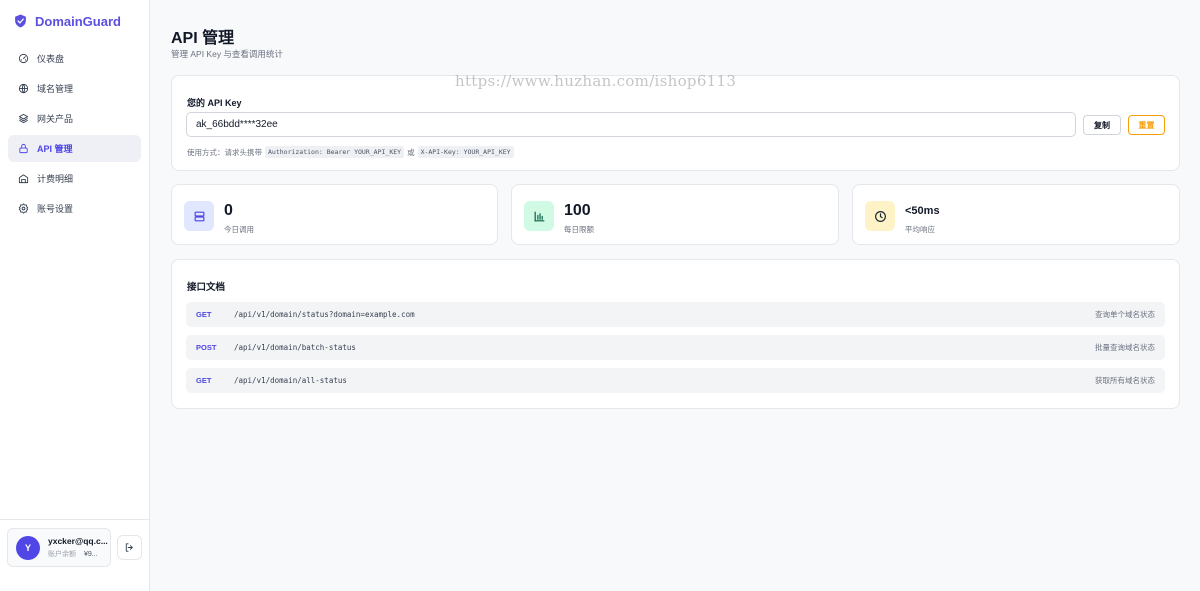 This screenshot has height=591, width=1200. Describe the element at coordinates (579, 229) in the screenshot. I see `stat-label: 每日限额` at that location.